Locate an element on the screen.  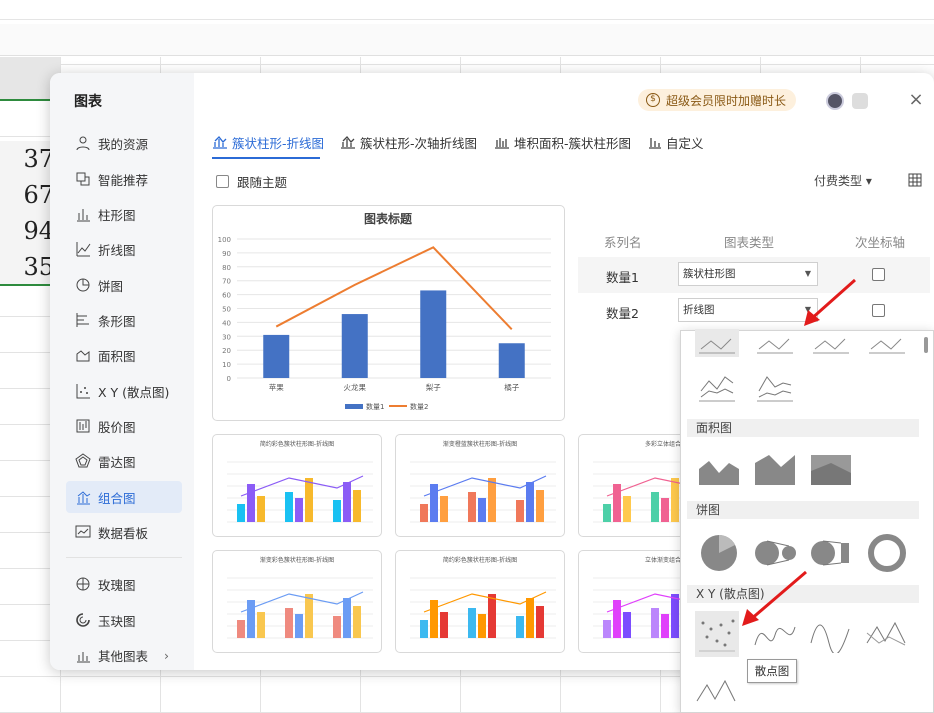
straight-line-scatter-thumb is located at coordinates (717, 690).